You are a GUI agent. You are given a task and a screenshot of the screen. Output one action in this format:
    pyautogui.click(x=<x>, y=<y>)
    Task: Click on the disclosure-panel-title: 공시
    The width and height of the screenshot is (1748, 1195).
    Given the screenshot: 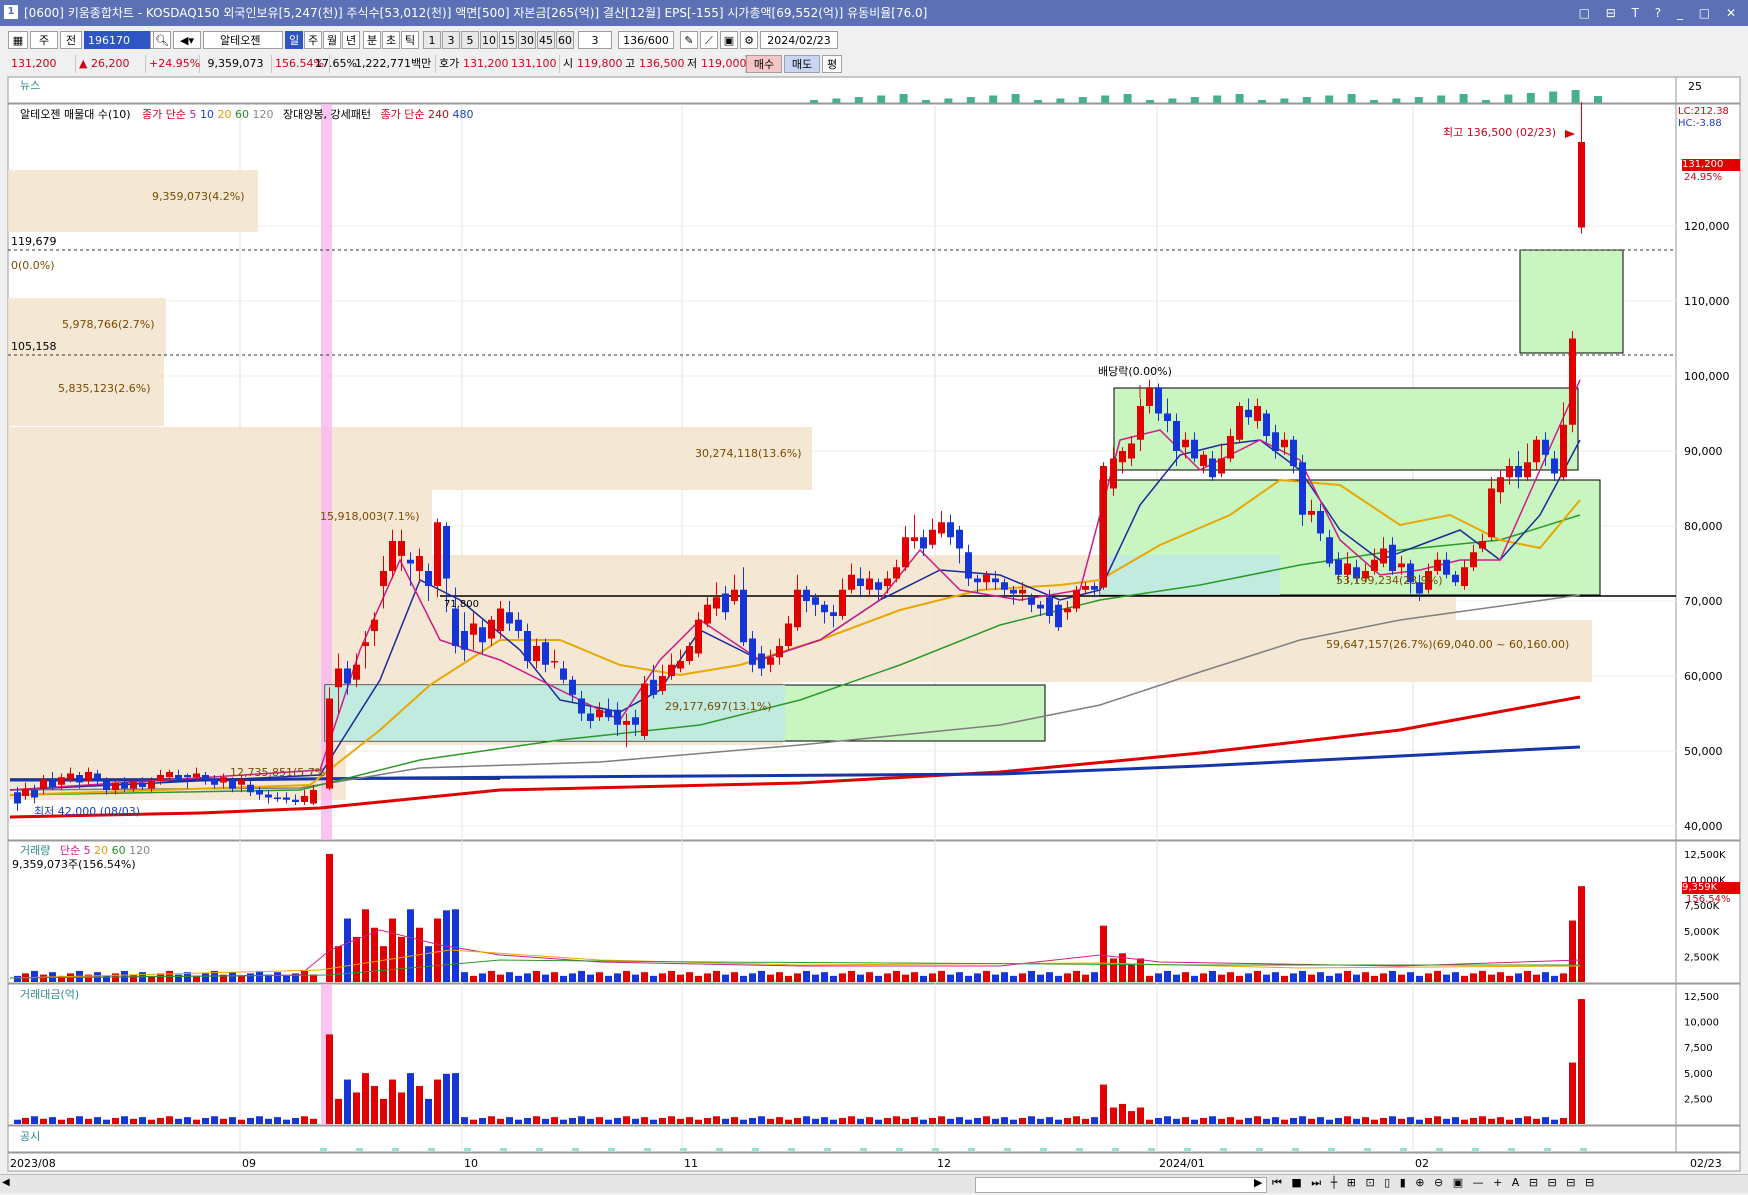 What is the action you would take?
    pyautogui.click(x=30, y=1136)
    